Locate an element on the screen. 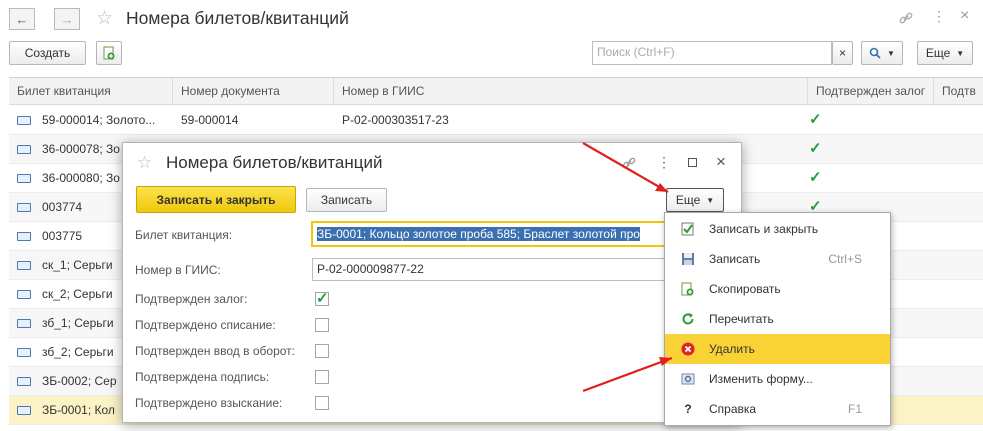  window-title: Номера билетов/квитанций is located at coordinates (237, 18).